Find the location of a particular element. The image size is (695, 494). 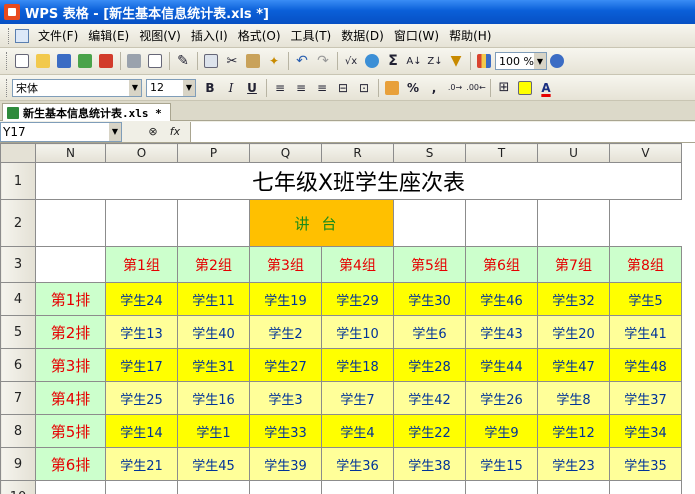

sort-ascending-button: A↓ is located at coordinates (414, 61).